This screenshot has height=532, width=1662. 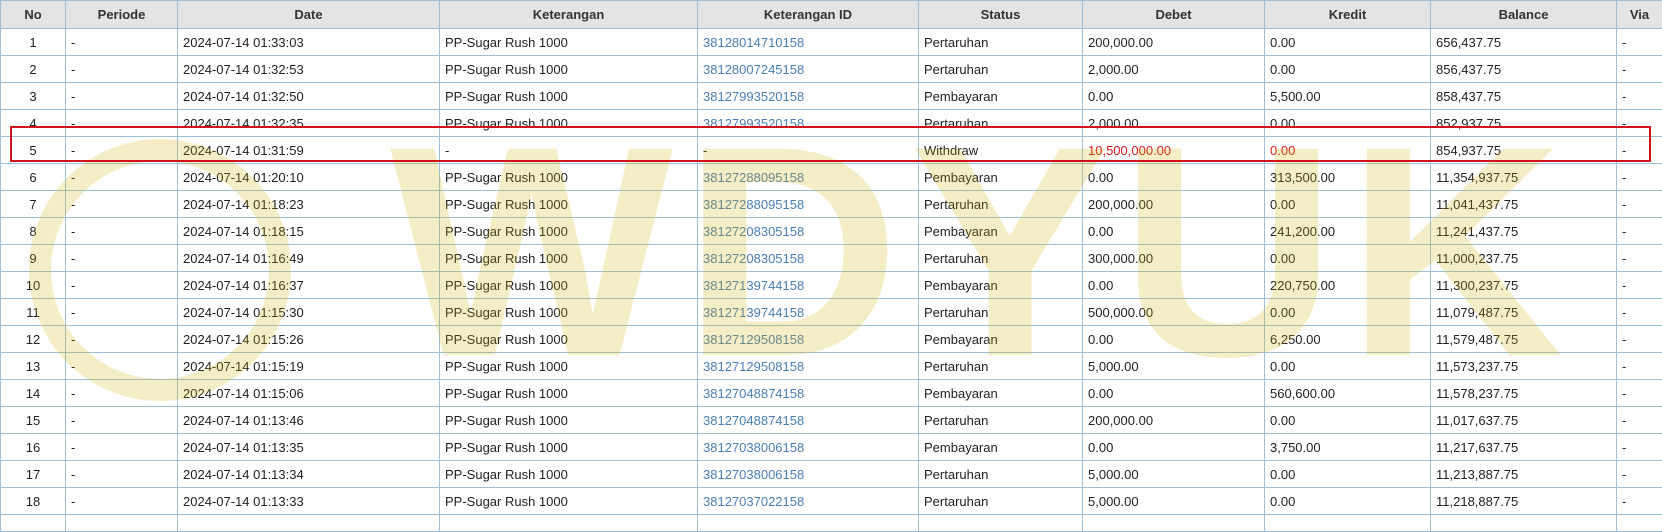 I want to click on column-header-periode: Periode, so click(x=122, y=15).